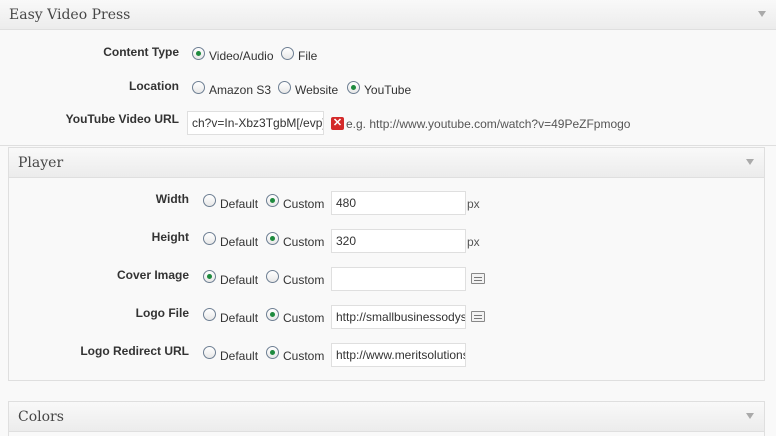  What do you see at coordinates (255, 123) in the screenshot?
I see `youtube-url-input: ch?v=In-Xbz3TgbM[/evp]` at bounding box center [255, 123].